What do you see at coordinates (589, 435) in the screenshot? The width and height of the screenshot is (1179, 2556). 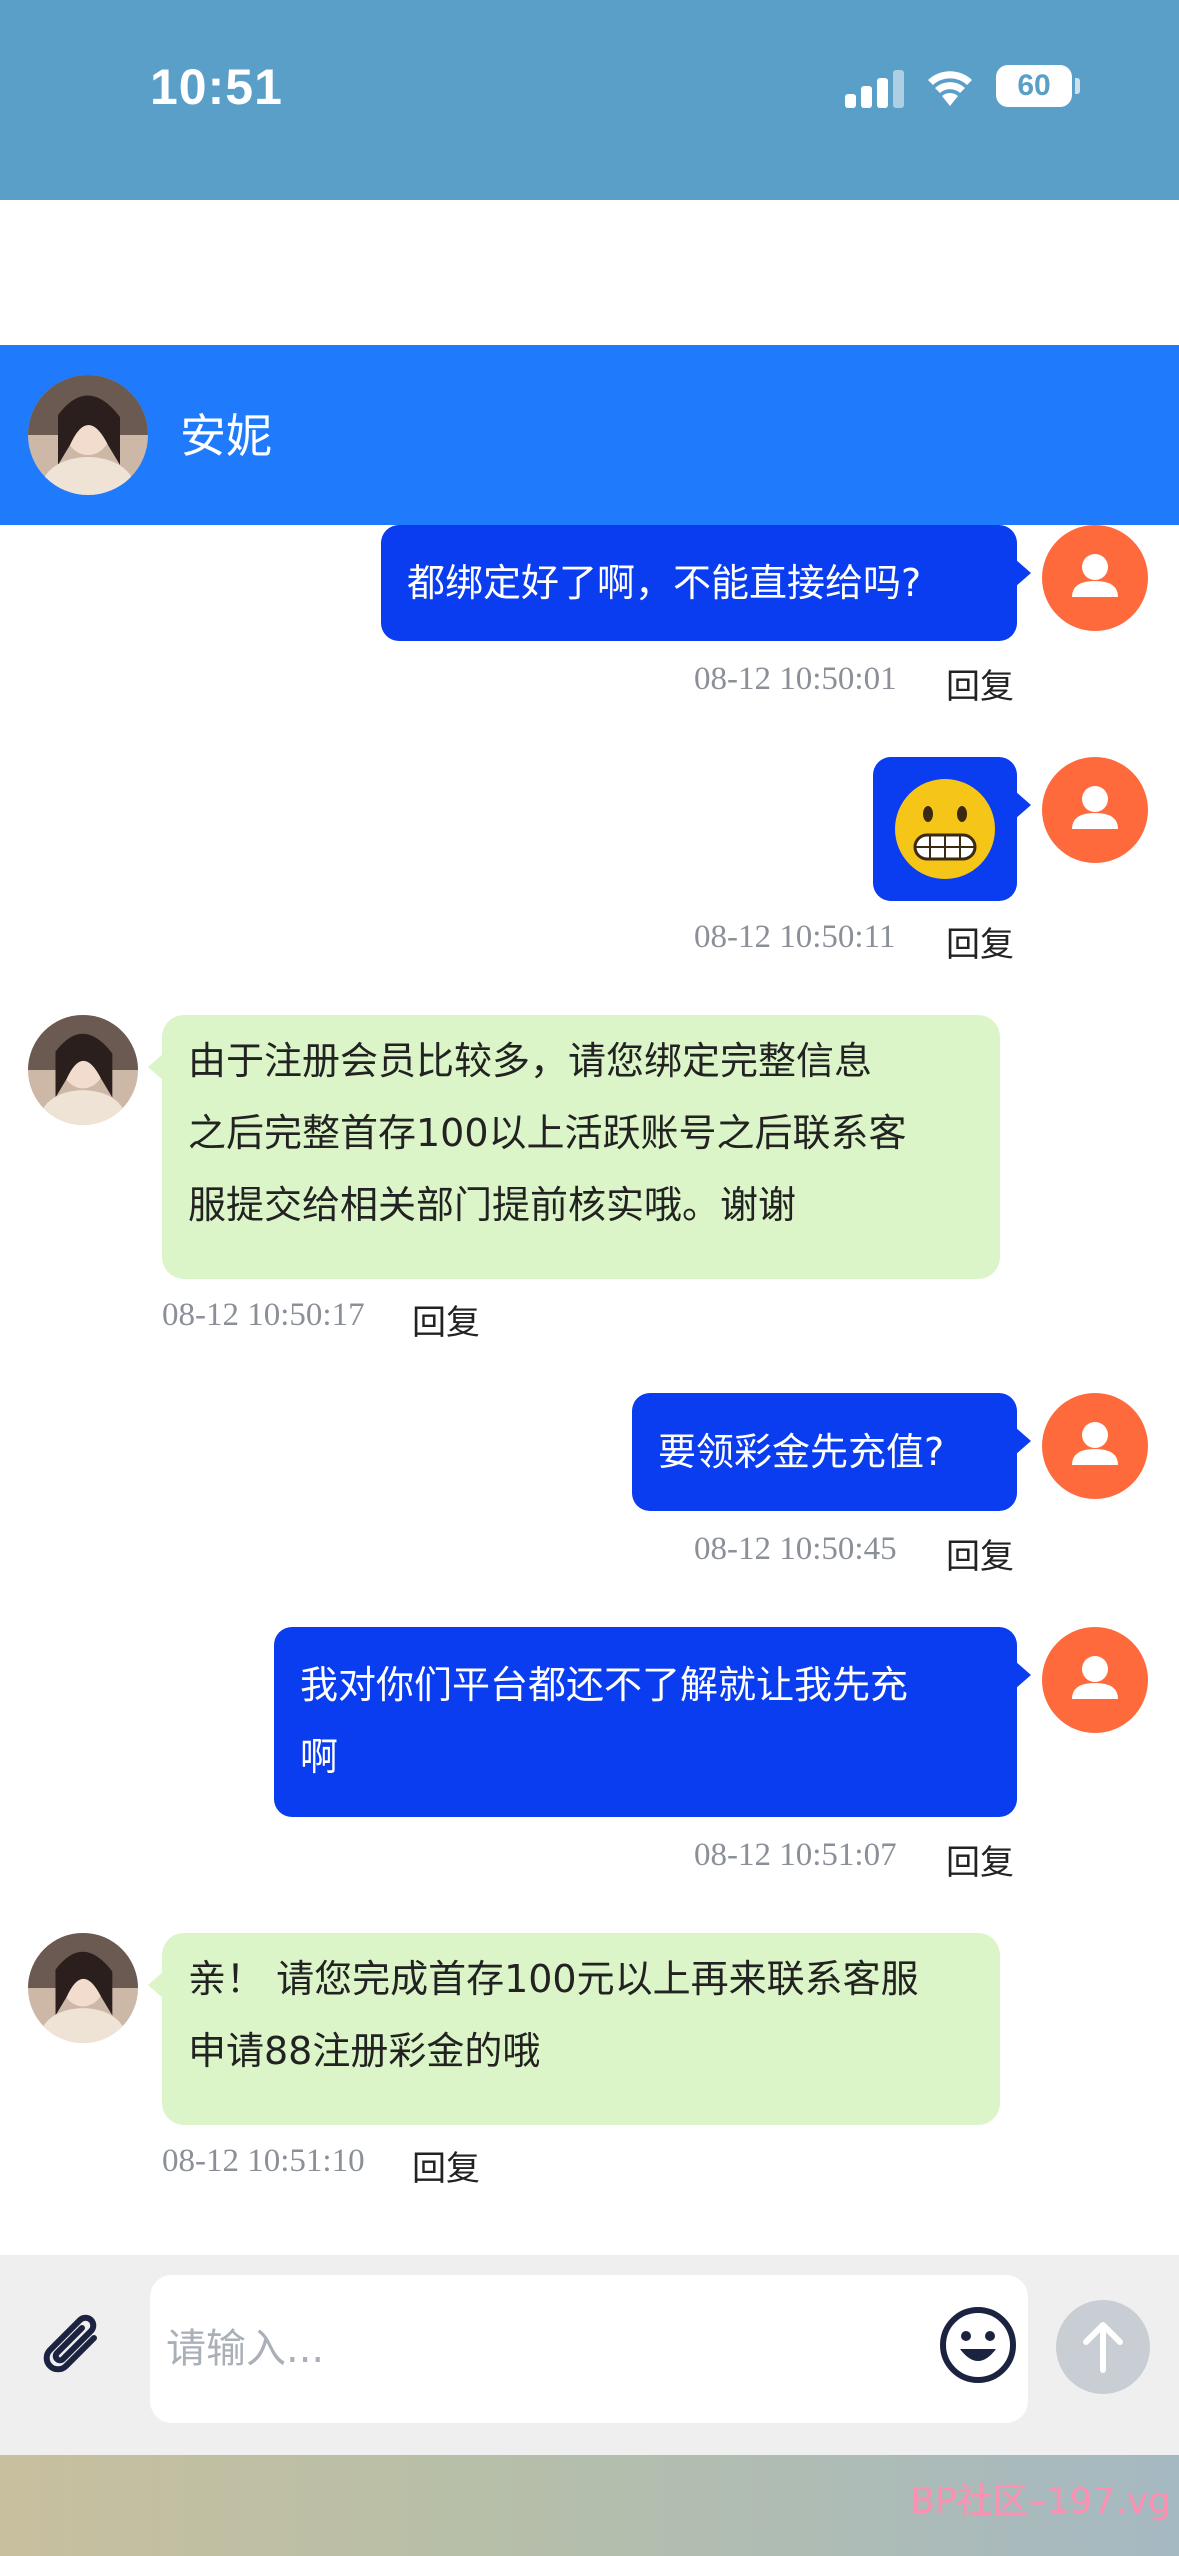 I see `agent-bar` at bounding box center [589, 435].